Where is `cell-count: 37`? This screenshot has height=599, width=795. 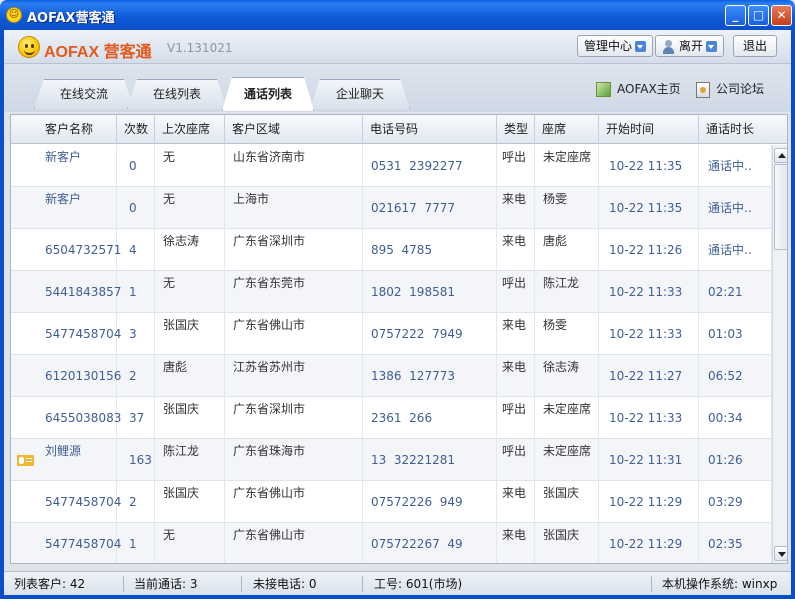
cell-count: 37 is located at coordinates (136, 418).